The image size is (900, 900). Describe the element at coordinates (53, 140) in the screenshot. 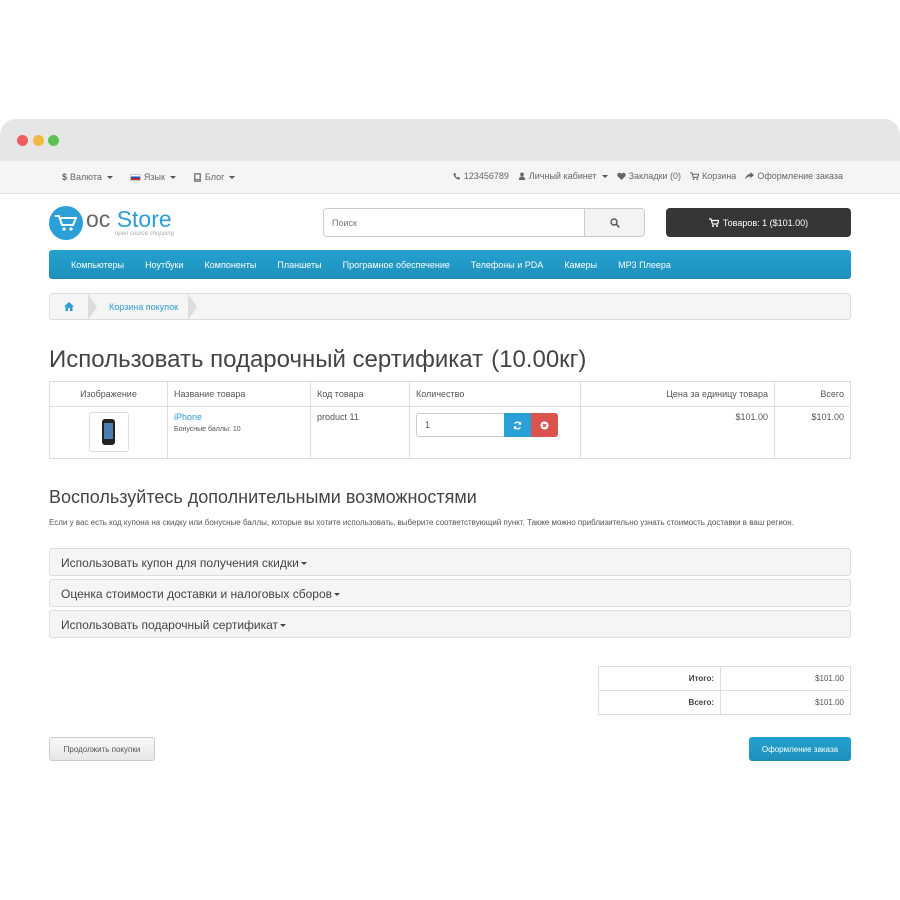

I see `maximize-window-dot` at that location.